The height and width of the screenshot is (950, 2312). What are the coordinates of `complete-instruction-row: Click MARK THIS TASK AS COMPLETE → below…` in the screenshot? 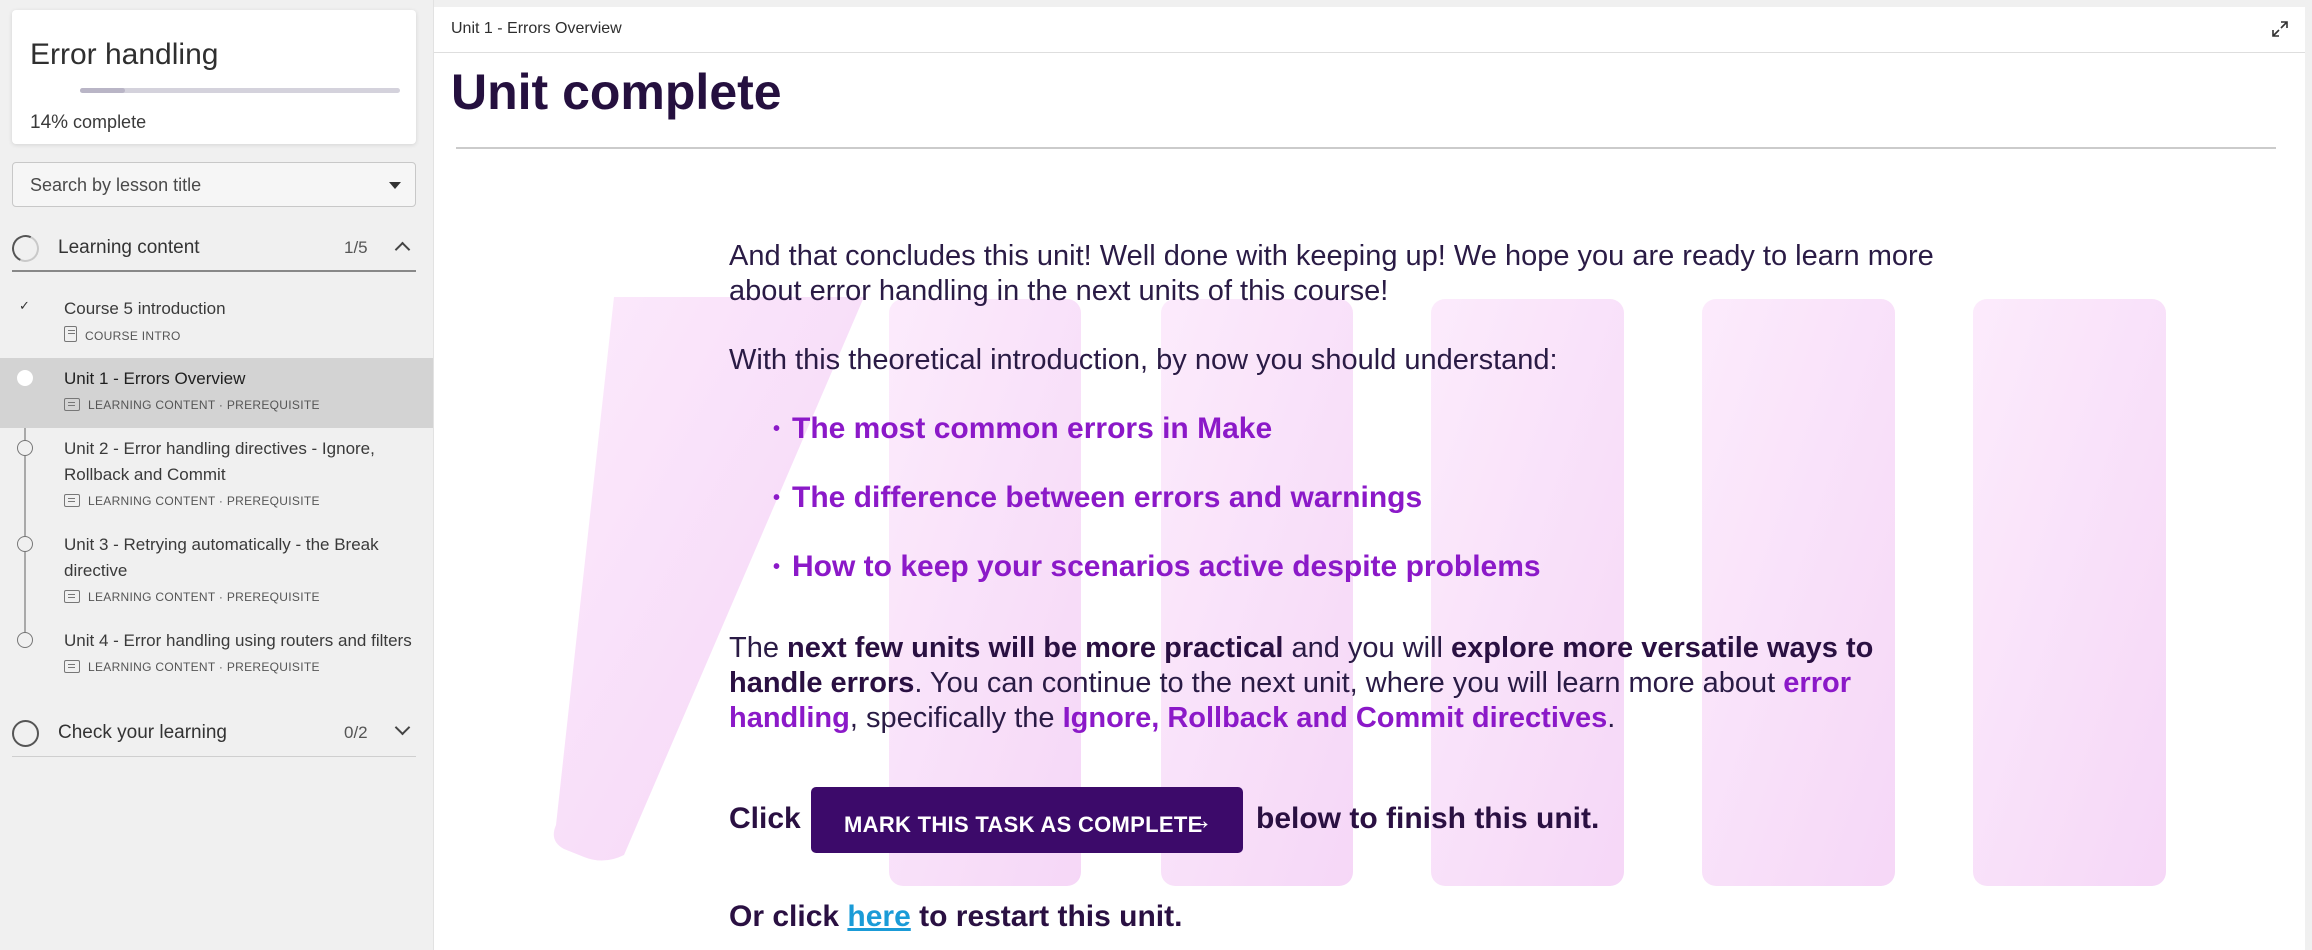 It's located at (1229, 820).